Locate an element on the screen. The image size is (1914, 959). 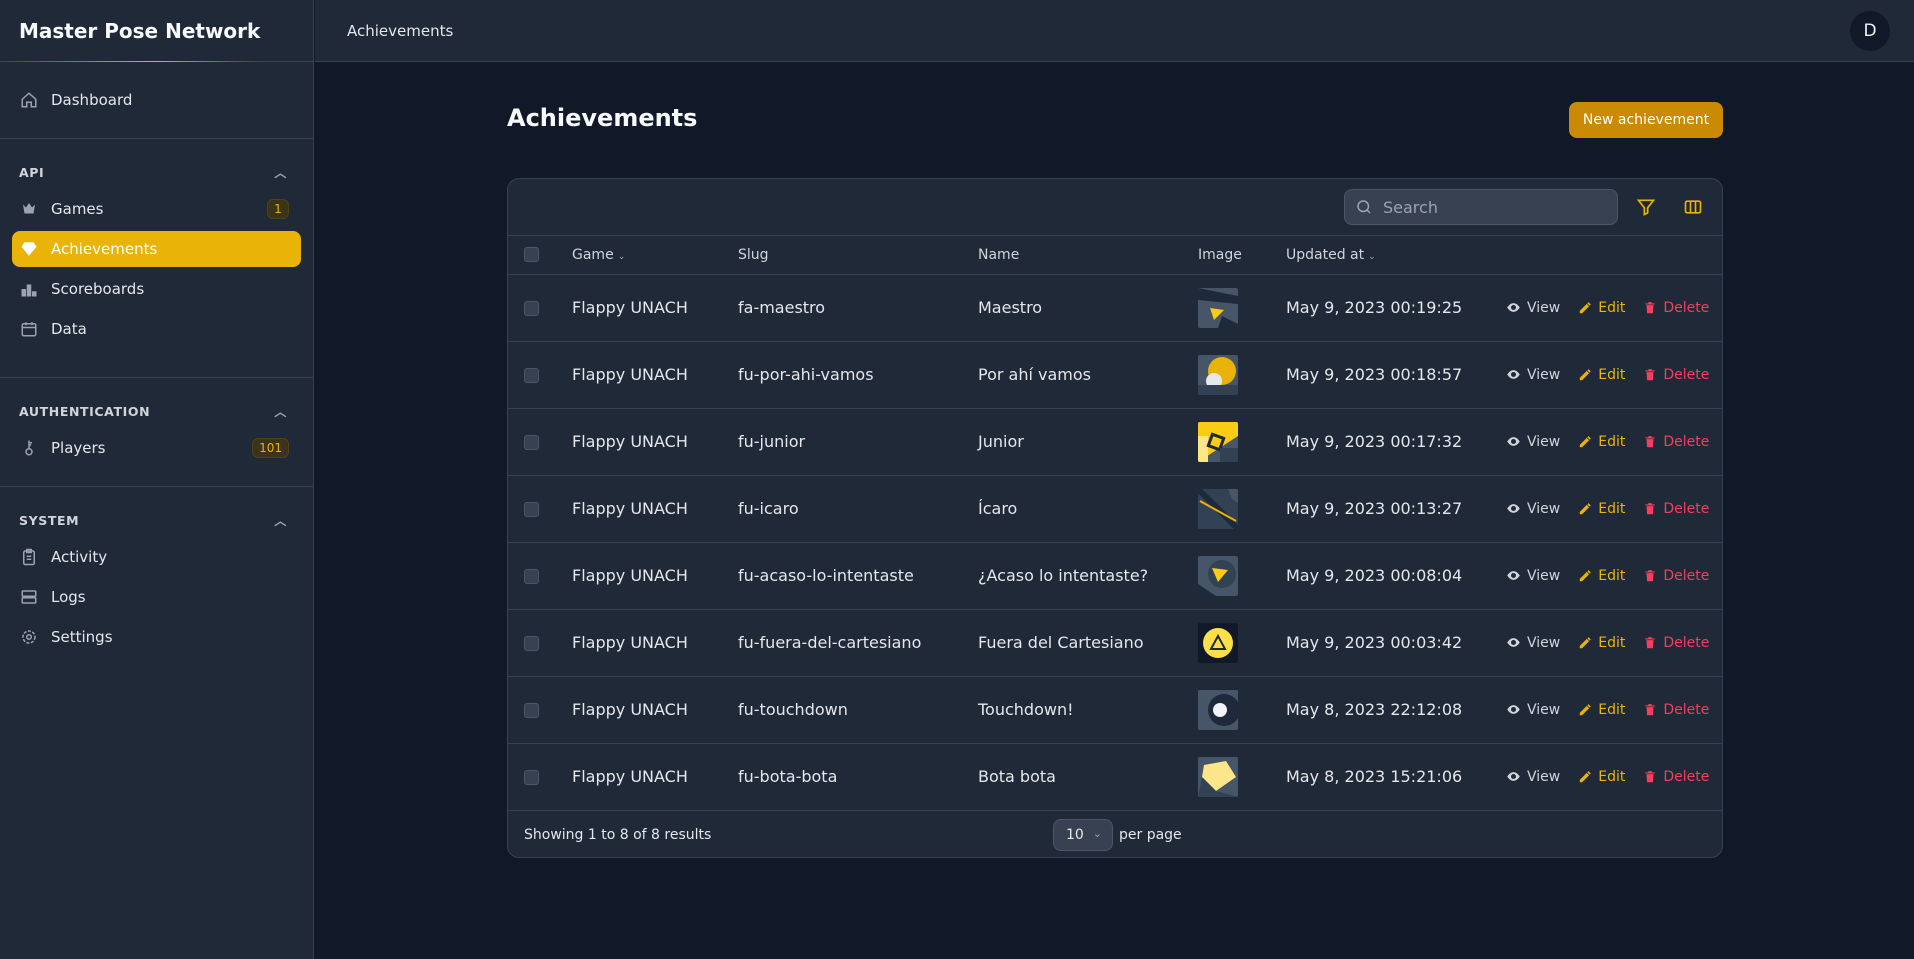
sidebar-item-achievements: Achievements is located at coordinates (156, 249).